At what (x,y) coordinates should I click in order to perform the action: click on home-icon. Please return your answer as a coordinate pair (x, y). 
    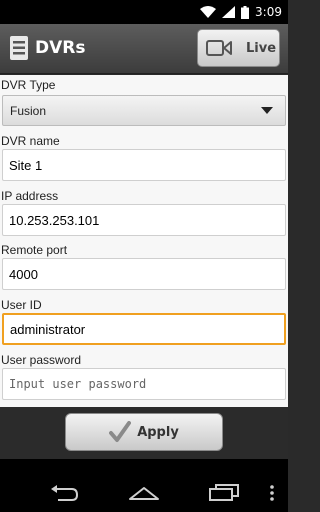
    Looking at the image, I should click on (144, 494).